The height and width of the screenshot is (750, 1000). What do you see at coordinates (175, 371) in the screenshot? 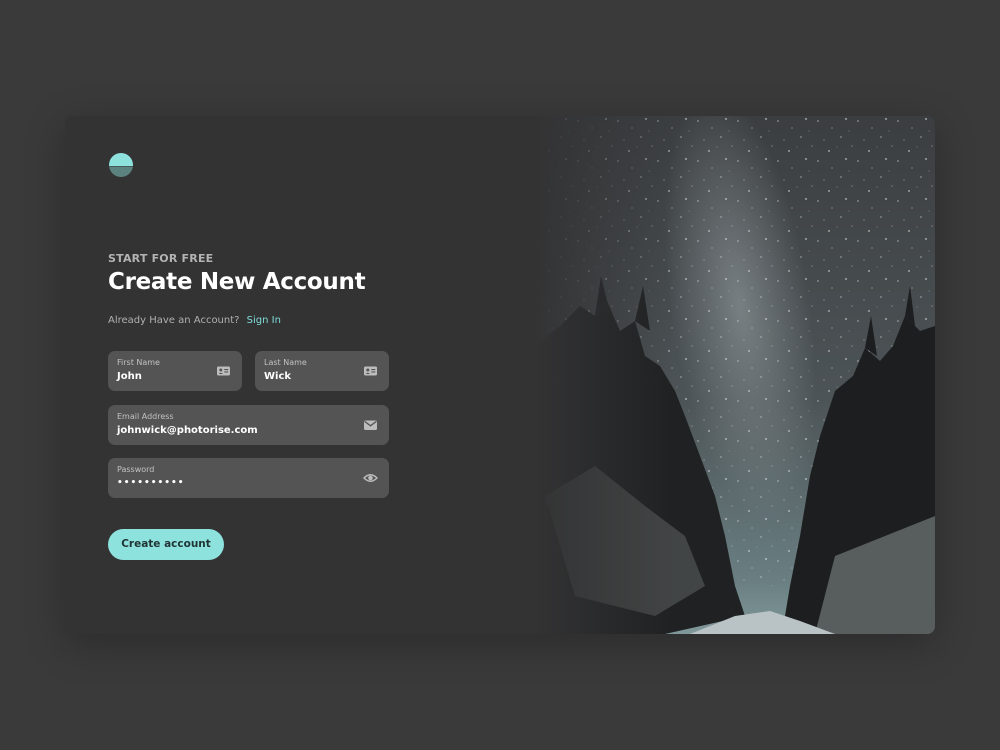
I see `first-name-field: First Name John` at bounding box center [175, 371].